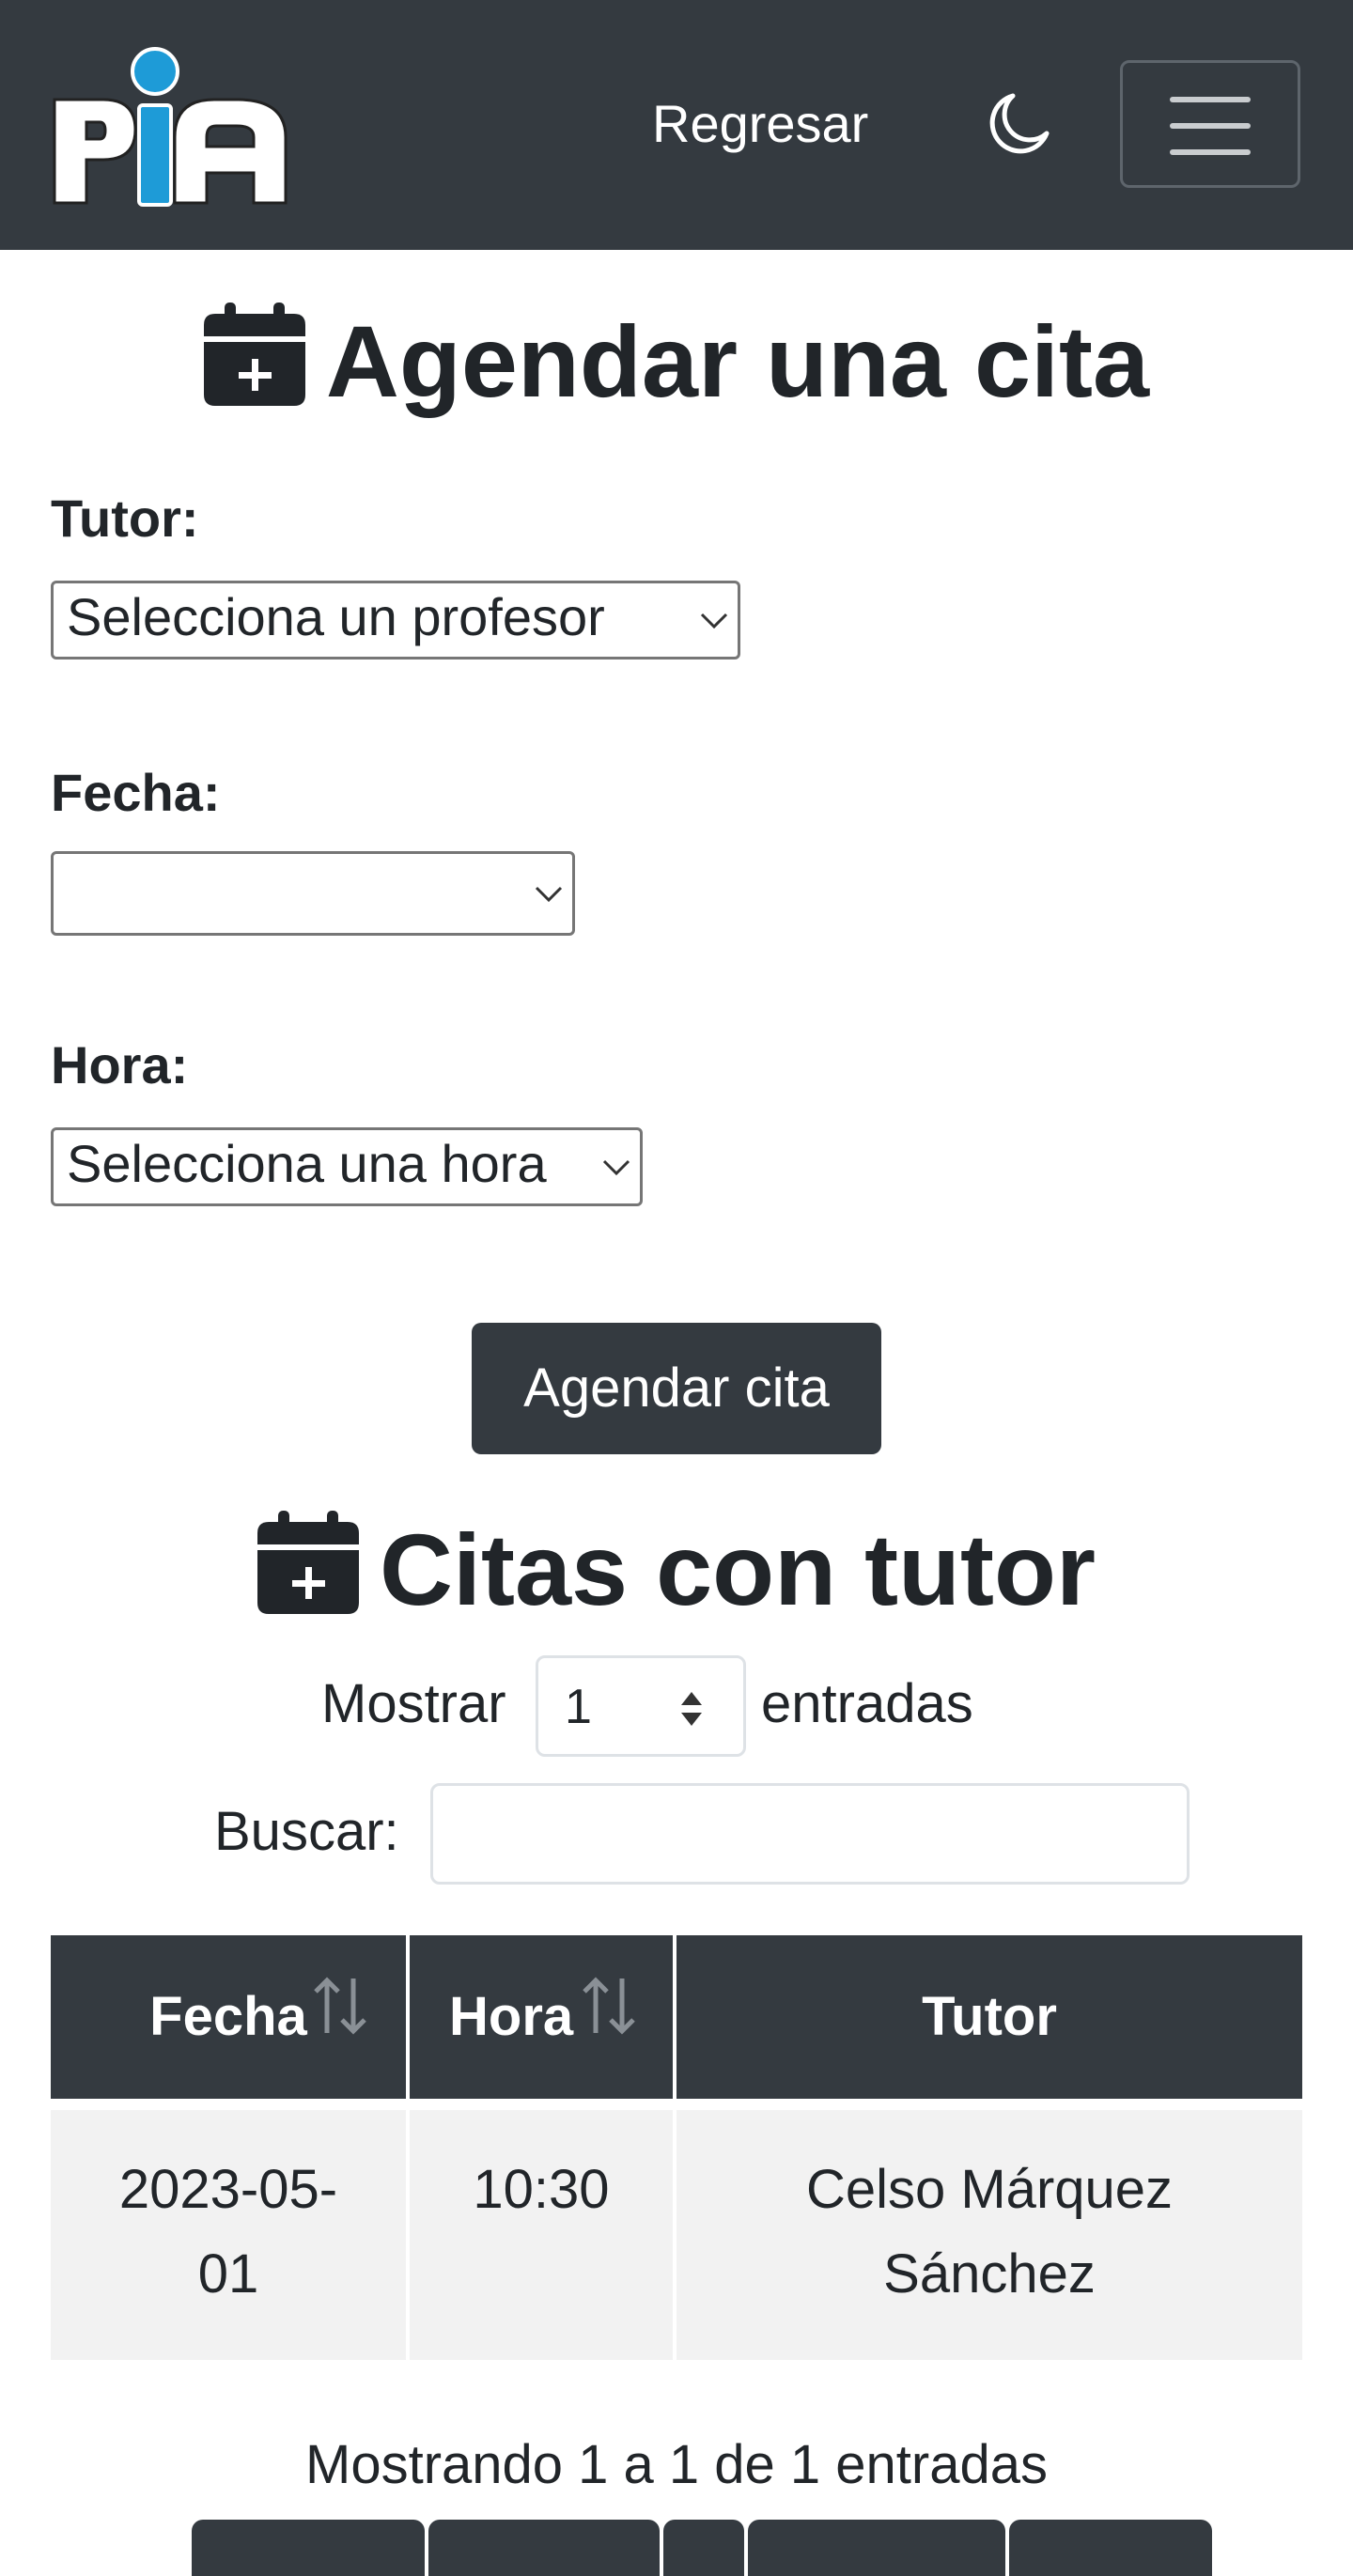 The image size is (1353, 2576). I want to click on date-line-2: 01, so click(228, 2273).